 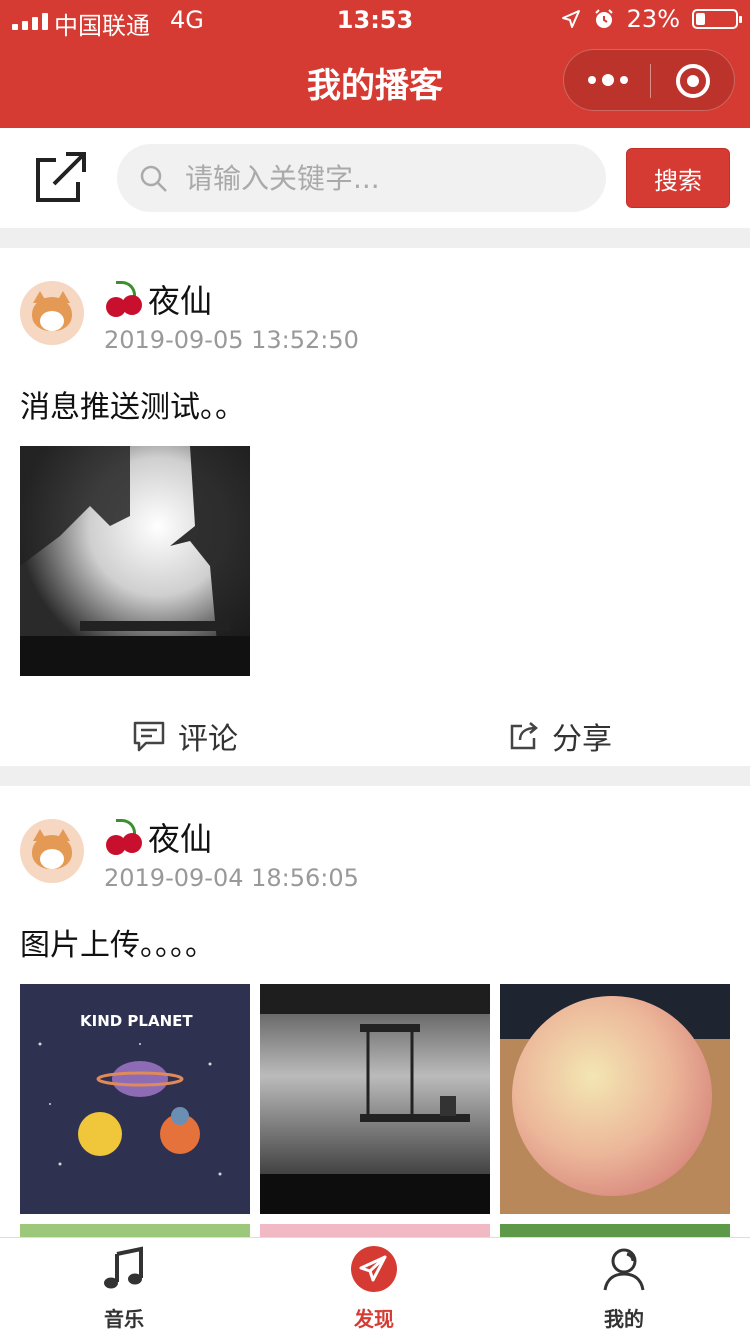 I want to click on post-time: 2019-09-04 18:56:05, so click(x=231, y=878).